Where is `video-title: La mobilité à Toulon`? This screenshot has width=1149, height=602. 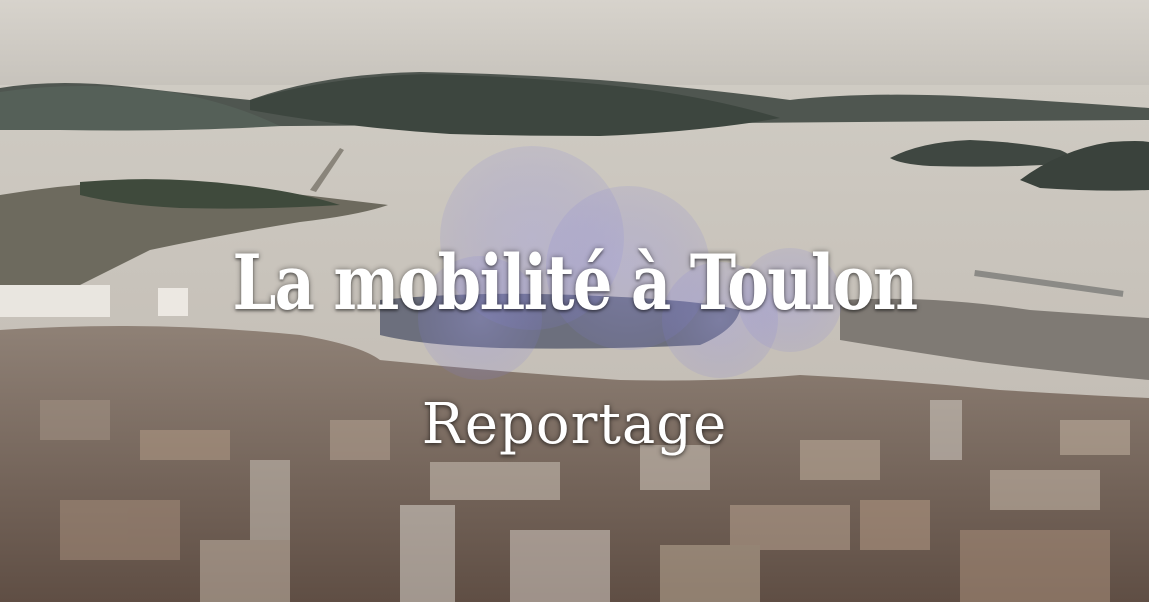
video-title: La mobilité à Toulon is located at coordinates (575, 282).